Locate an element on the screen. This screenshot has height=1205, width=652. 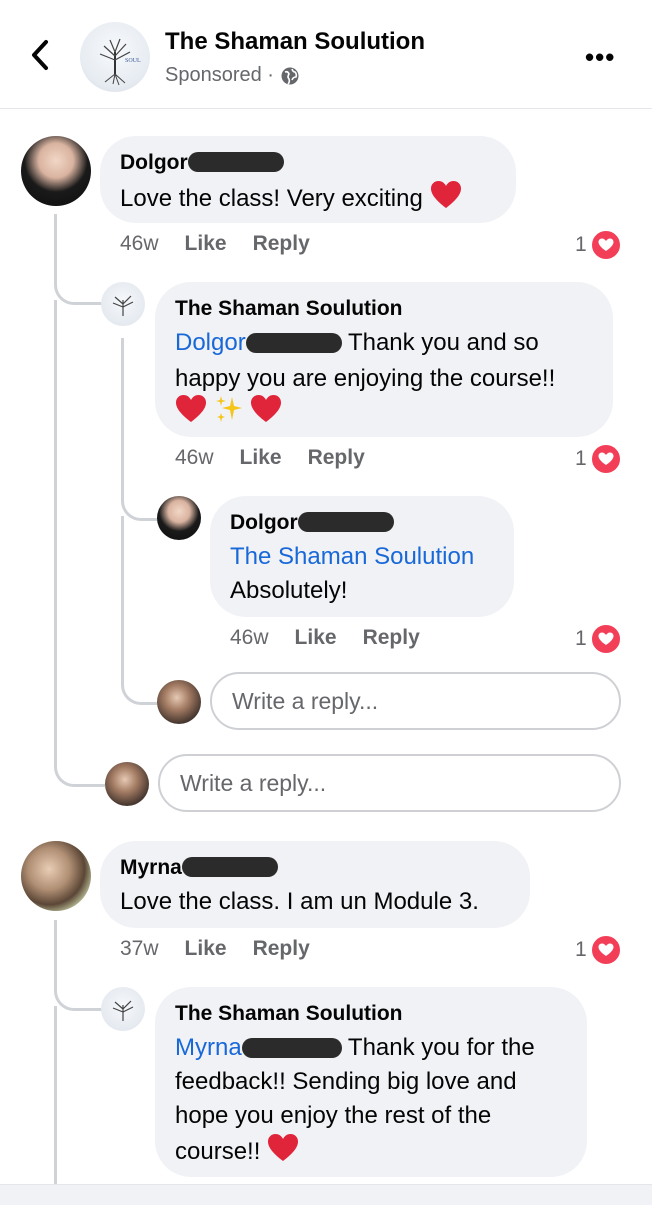
page-avatar: SOUL is located at coordinates (115, 57).